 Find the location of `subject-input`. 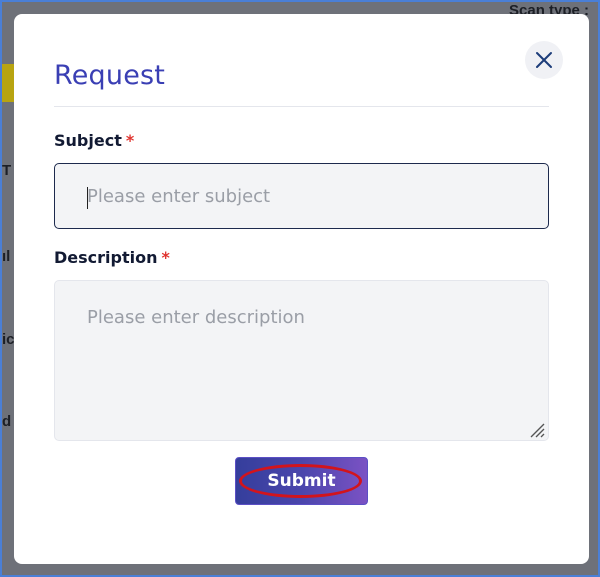

subject-input is located at coordinates (301, 196).